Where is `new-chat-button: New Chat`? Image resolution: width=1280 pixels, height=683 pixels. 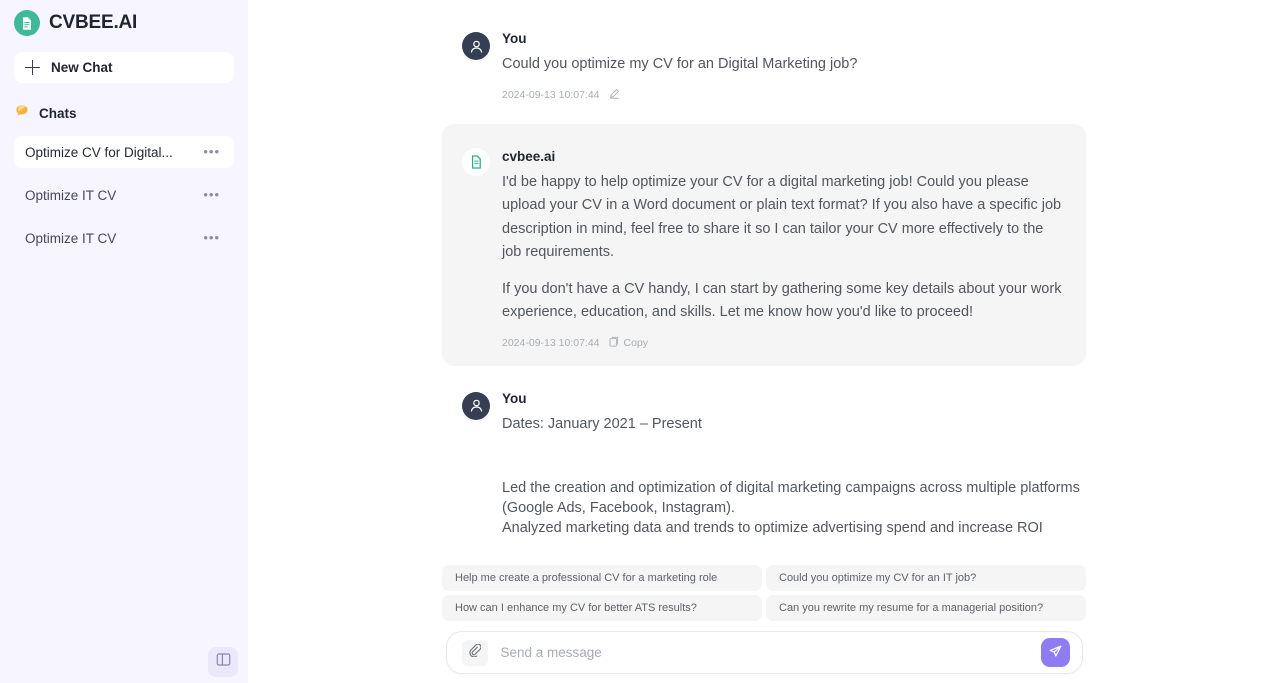 new-chat-button: New Chat is located at coordinates (124, 67).